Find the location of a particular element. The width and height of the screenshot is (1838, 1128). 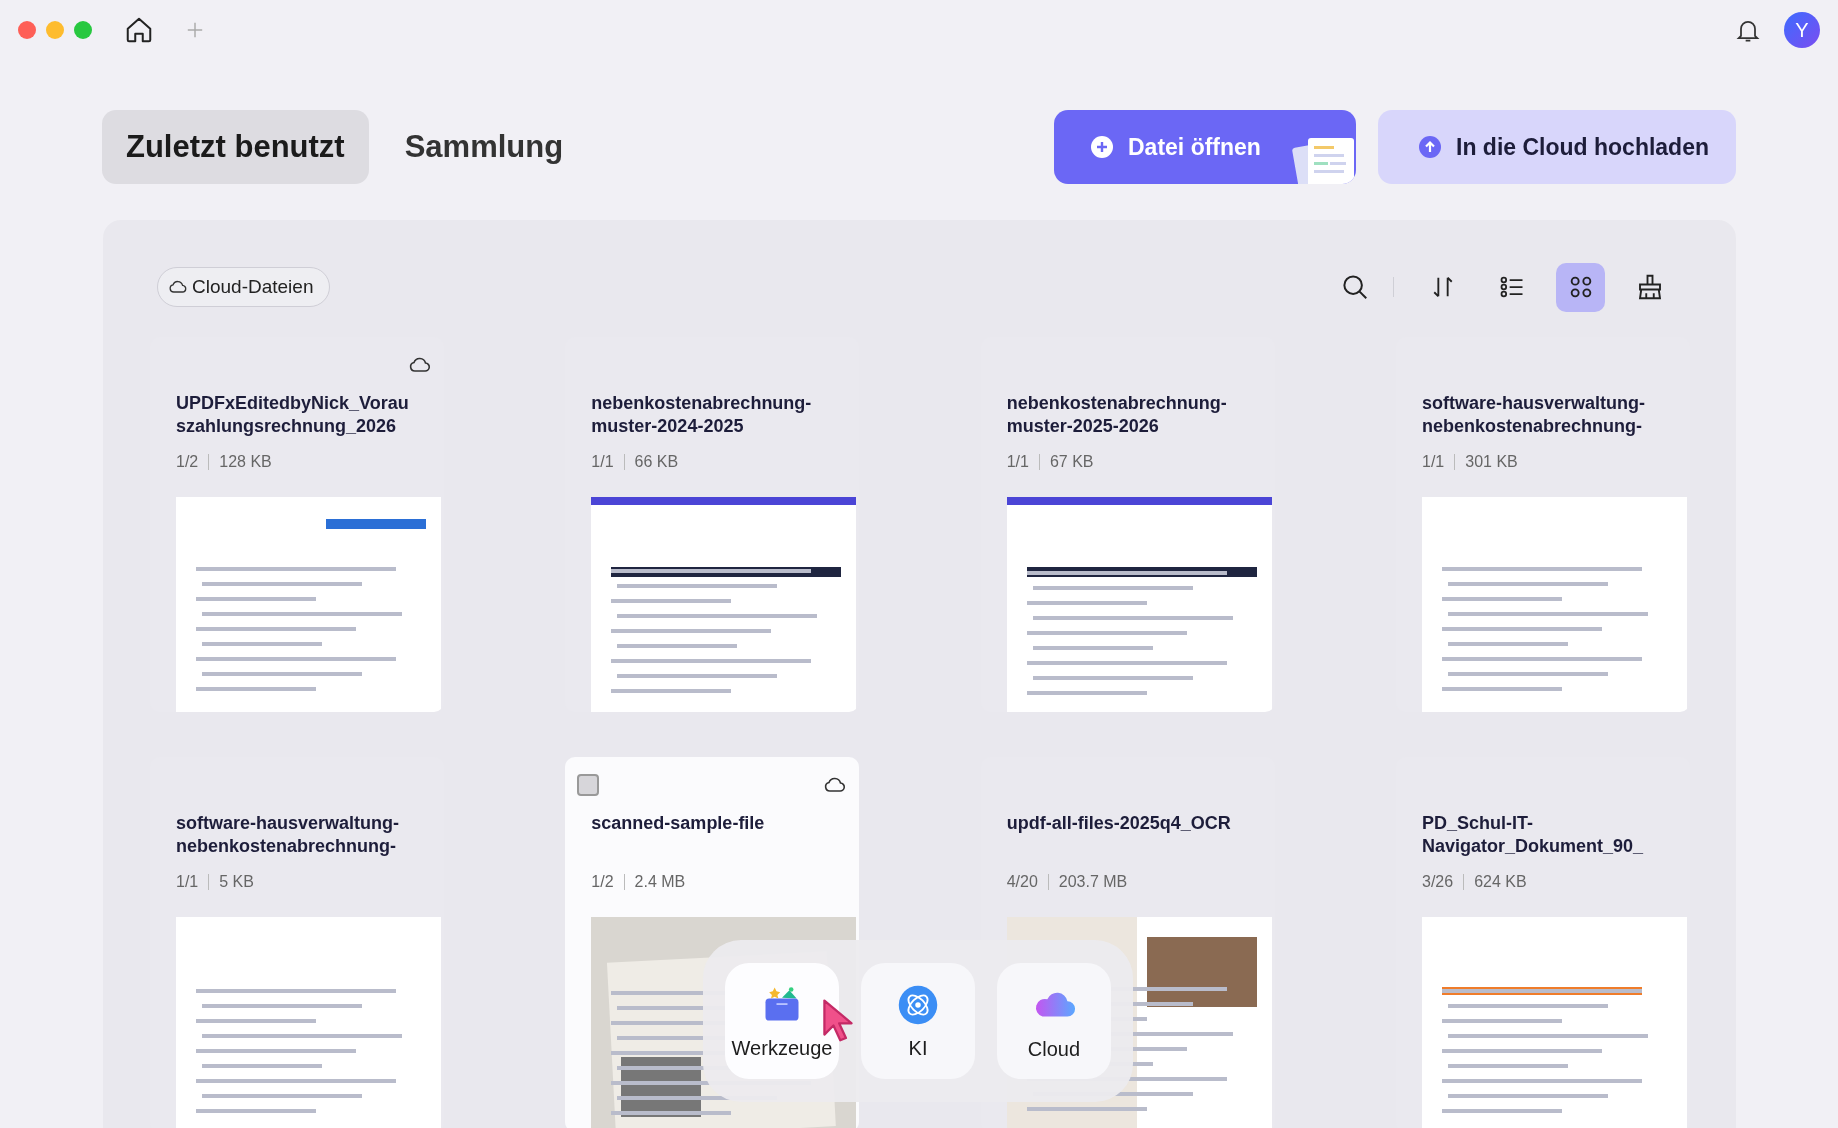

tab: Zuletzt benutzt is located at coordinates (235, 147).